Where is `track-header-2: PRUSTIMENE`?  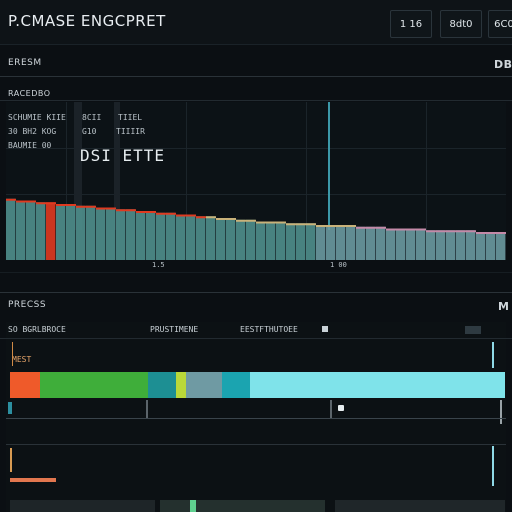
track-header-2: PRUSTIMENE is located at coordinates (174, 329).